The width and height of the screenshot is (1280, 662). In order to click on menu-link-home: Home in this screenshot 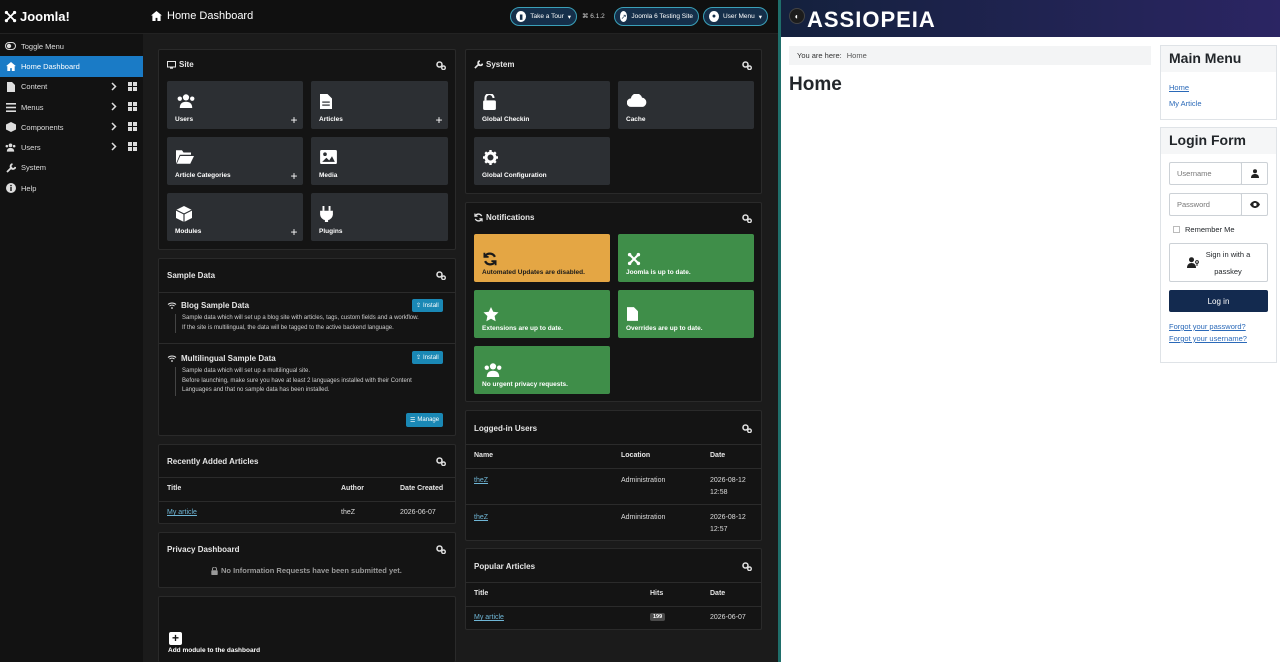, I will do `click(1179, 87)`.